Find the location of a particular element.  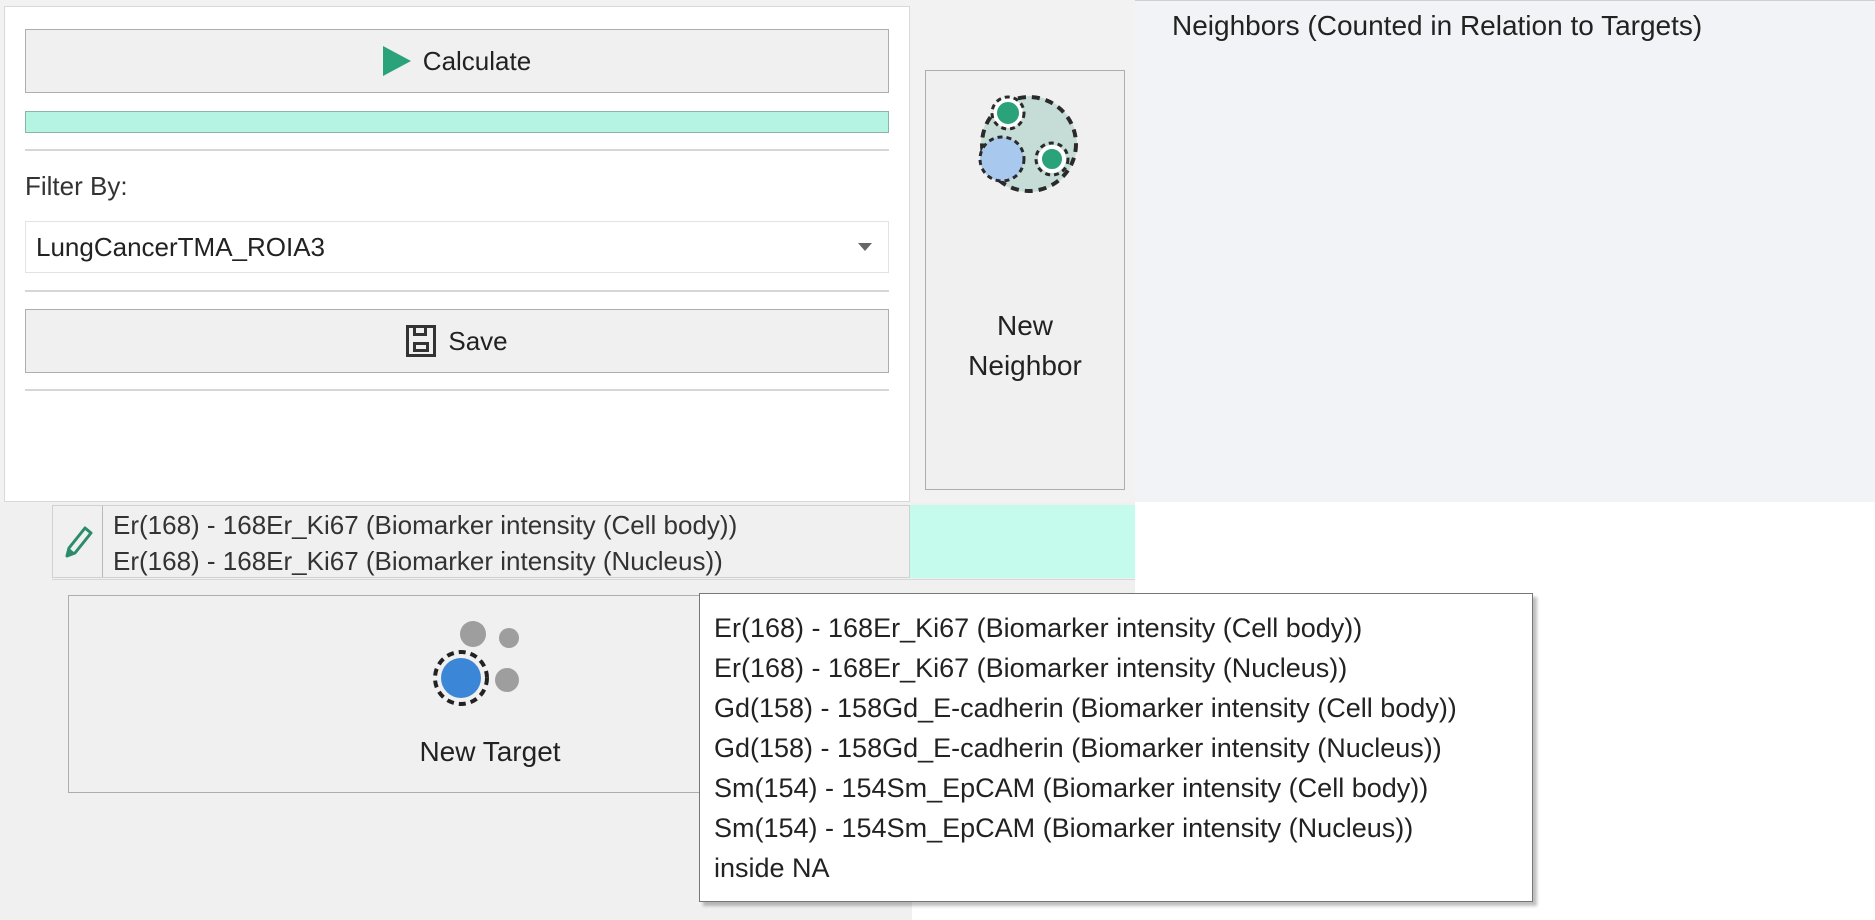

play-icon is located at coordinates (396, 61).